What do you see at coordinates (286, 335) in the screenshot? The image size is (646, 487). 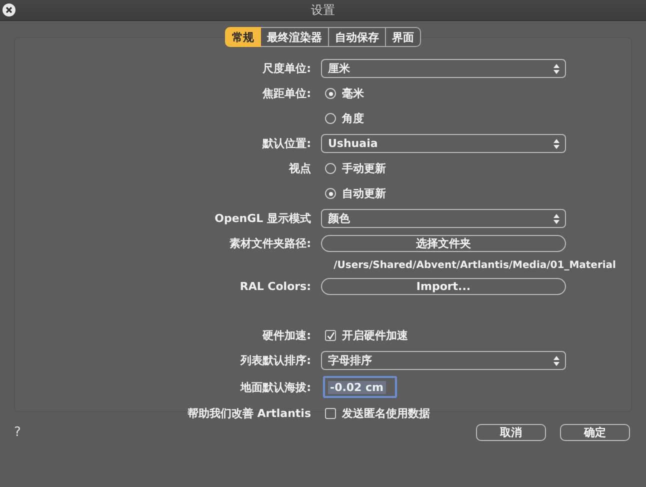 I see `field-label: 硬件加速:` at bounding box center [286, 335].